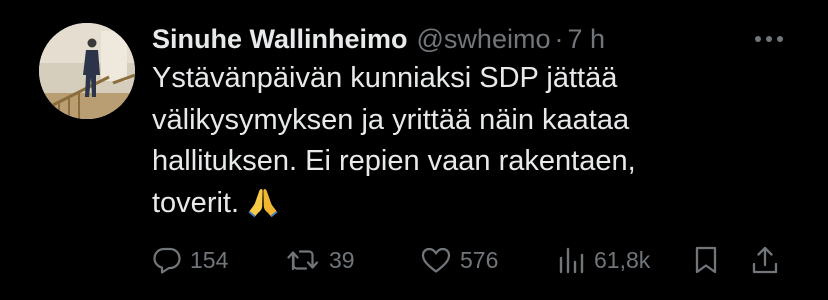 This screenshot has width=828, height=300. I want to click on bookmark-button, so click(706, 260).